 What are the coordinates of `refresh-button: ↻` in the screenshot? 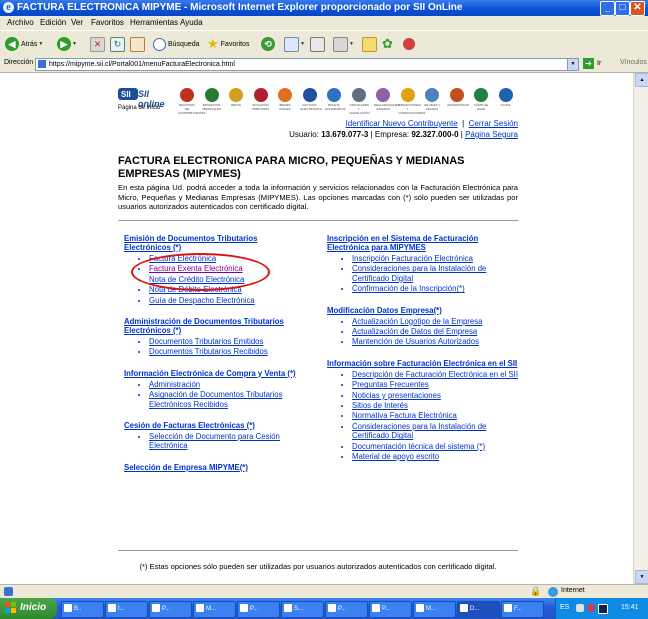 It's located at (117, 44).